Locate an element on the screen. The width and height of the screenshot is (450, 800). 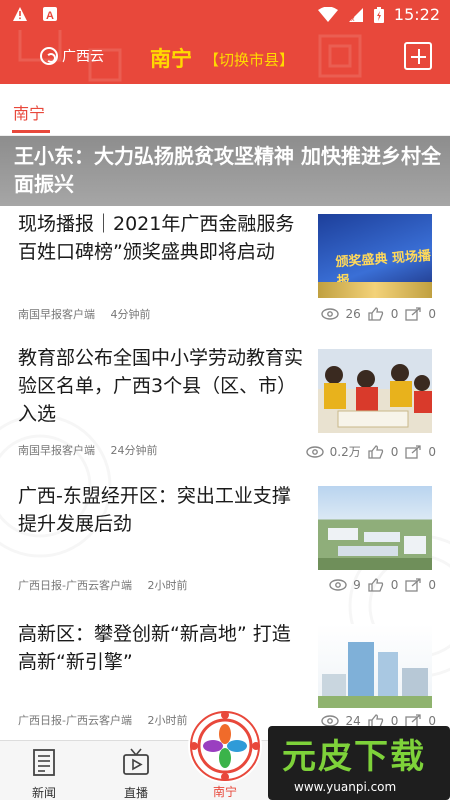
signal-icon: x is located at coordinates (355, 15).